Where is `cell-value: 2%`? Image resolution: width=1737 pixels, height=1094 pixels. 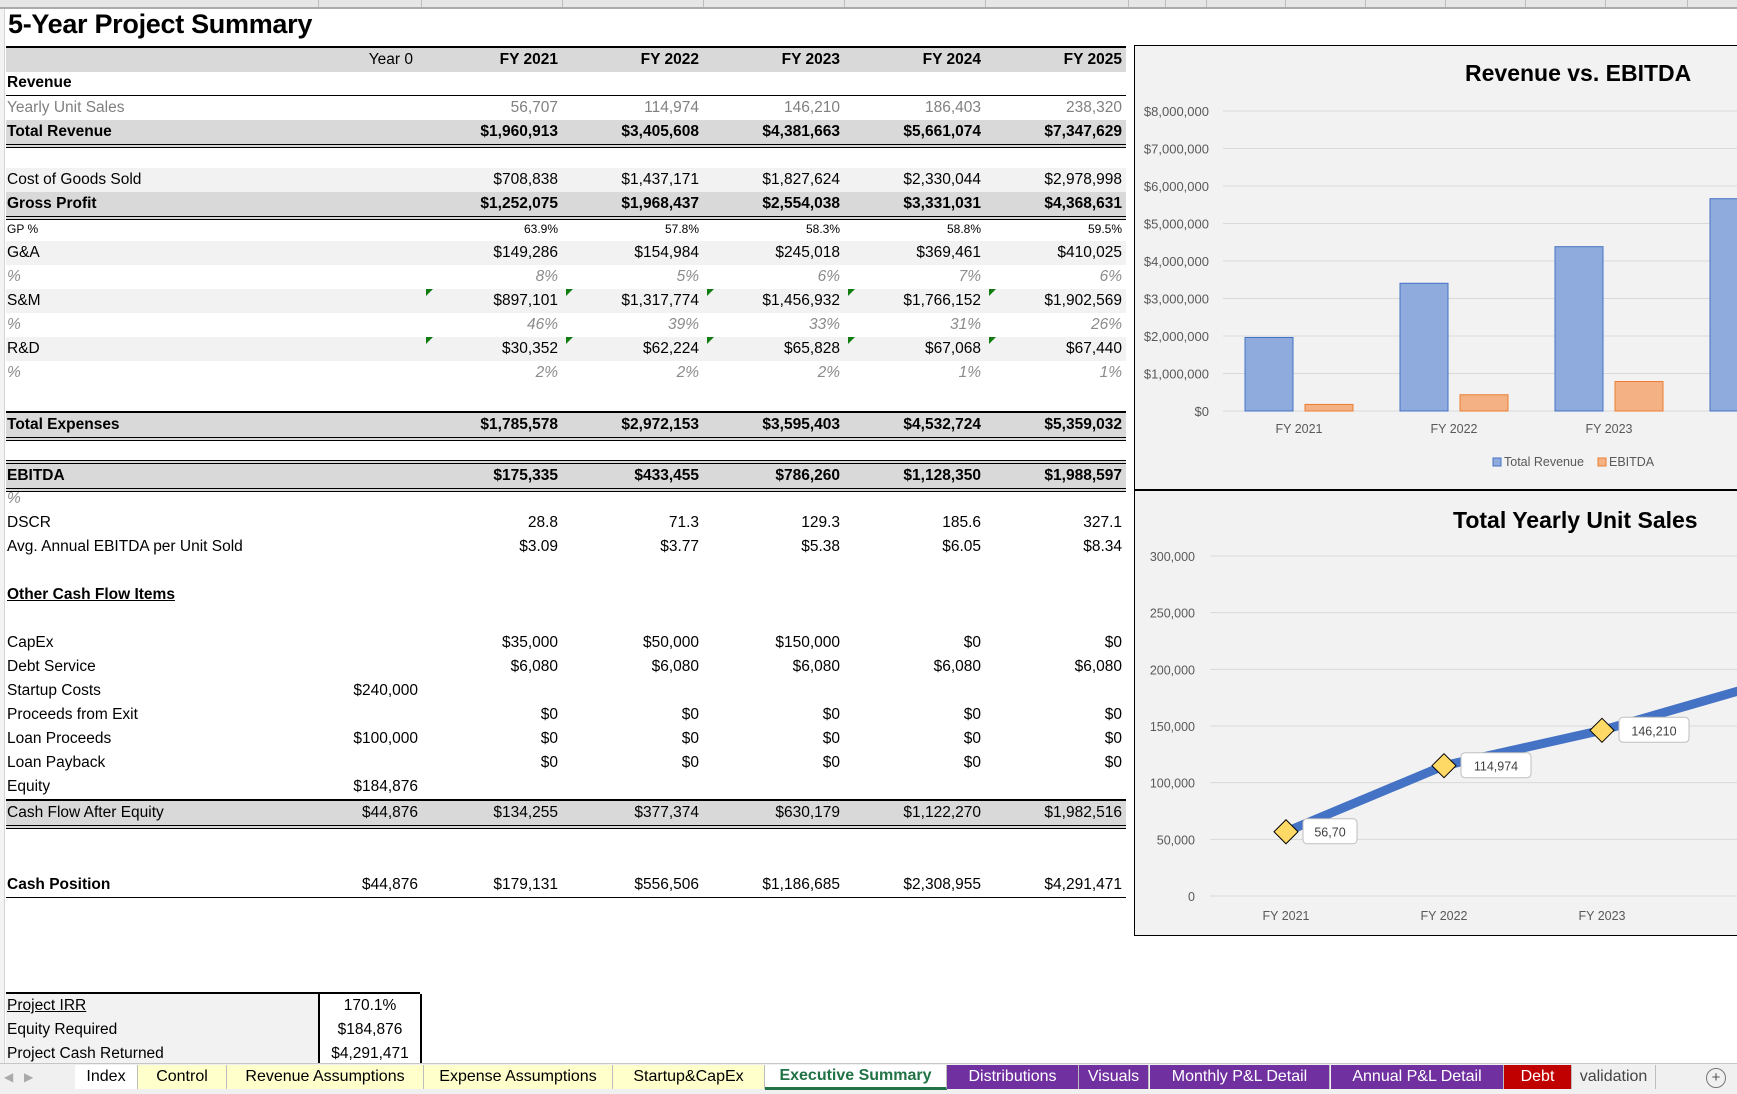 cell-value: 2% is located at coordinates (629, 373).